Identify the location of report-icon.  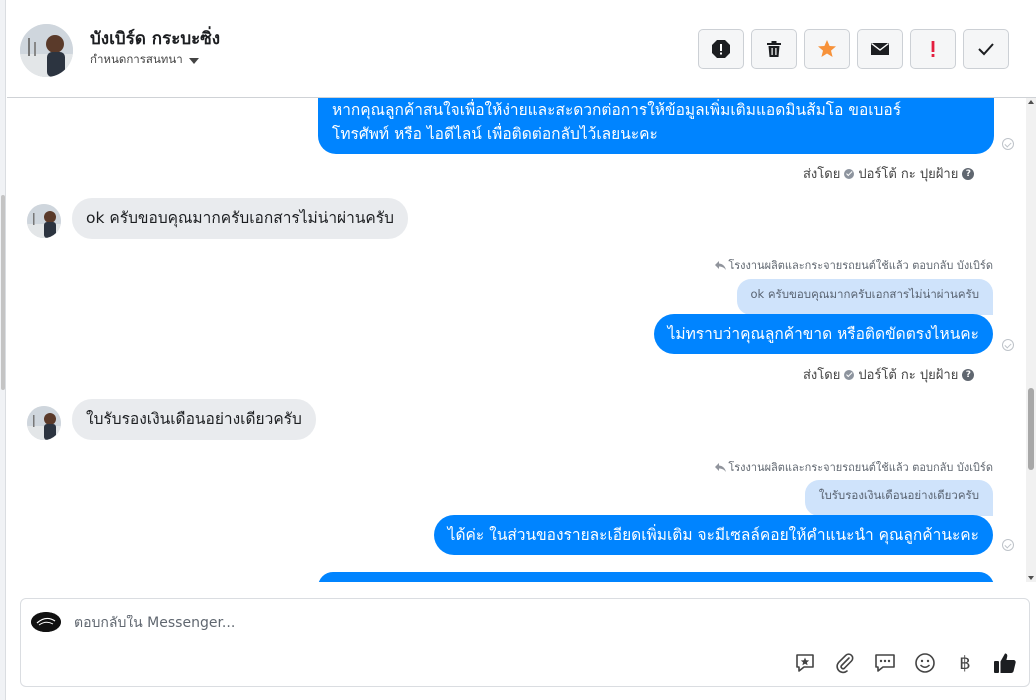
(721, 49).